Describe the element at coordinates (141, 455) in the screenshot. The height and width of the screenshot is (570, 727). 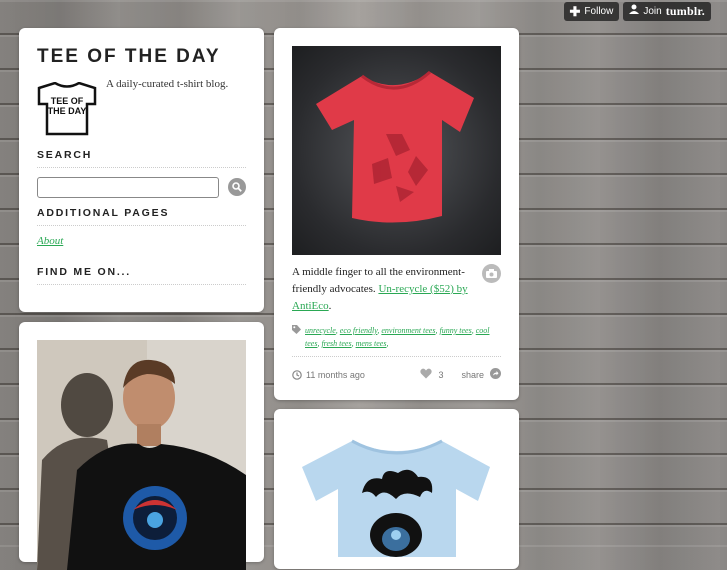
I see `post-photo-man-in-tee` at that location.